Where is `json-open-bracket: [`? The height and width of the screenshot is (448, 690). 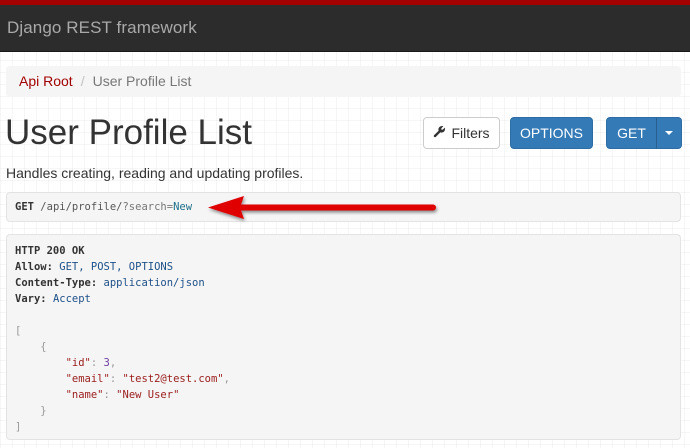 json-open-bracket: [ is located at coordinates (18, 331).